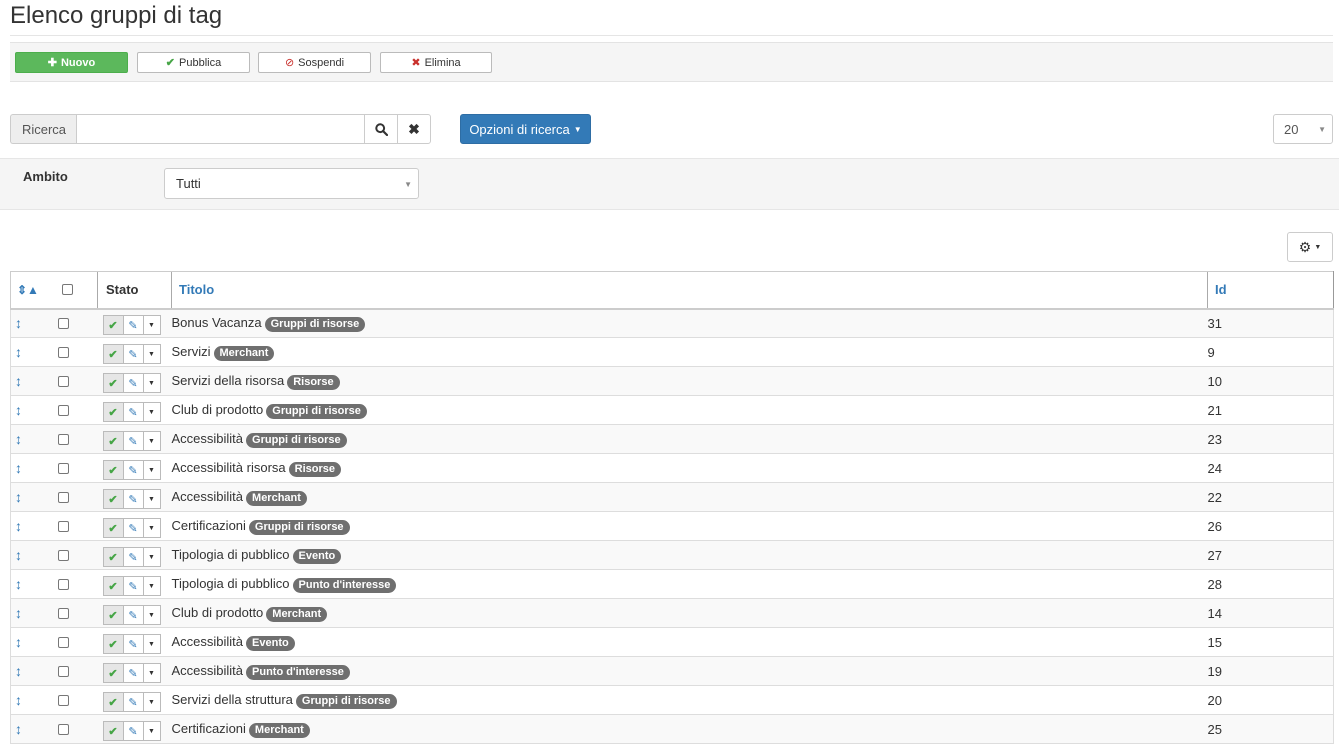 The height and width of the screenshot is (755, 1339). I want to click on check-all-checkbox, so click(67, 290).